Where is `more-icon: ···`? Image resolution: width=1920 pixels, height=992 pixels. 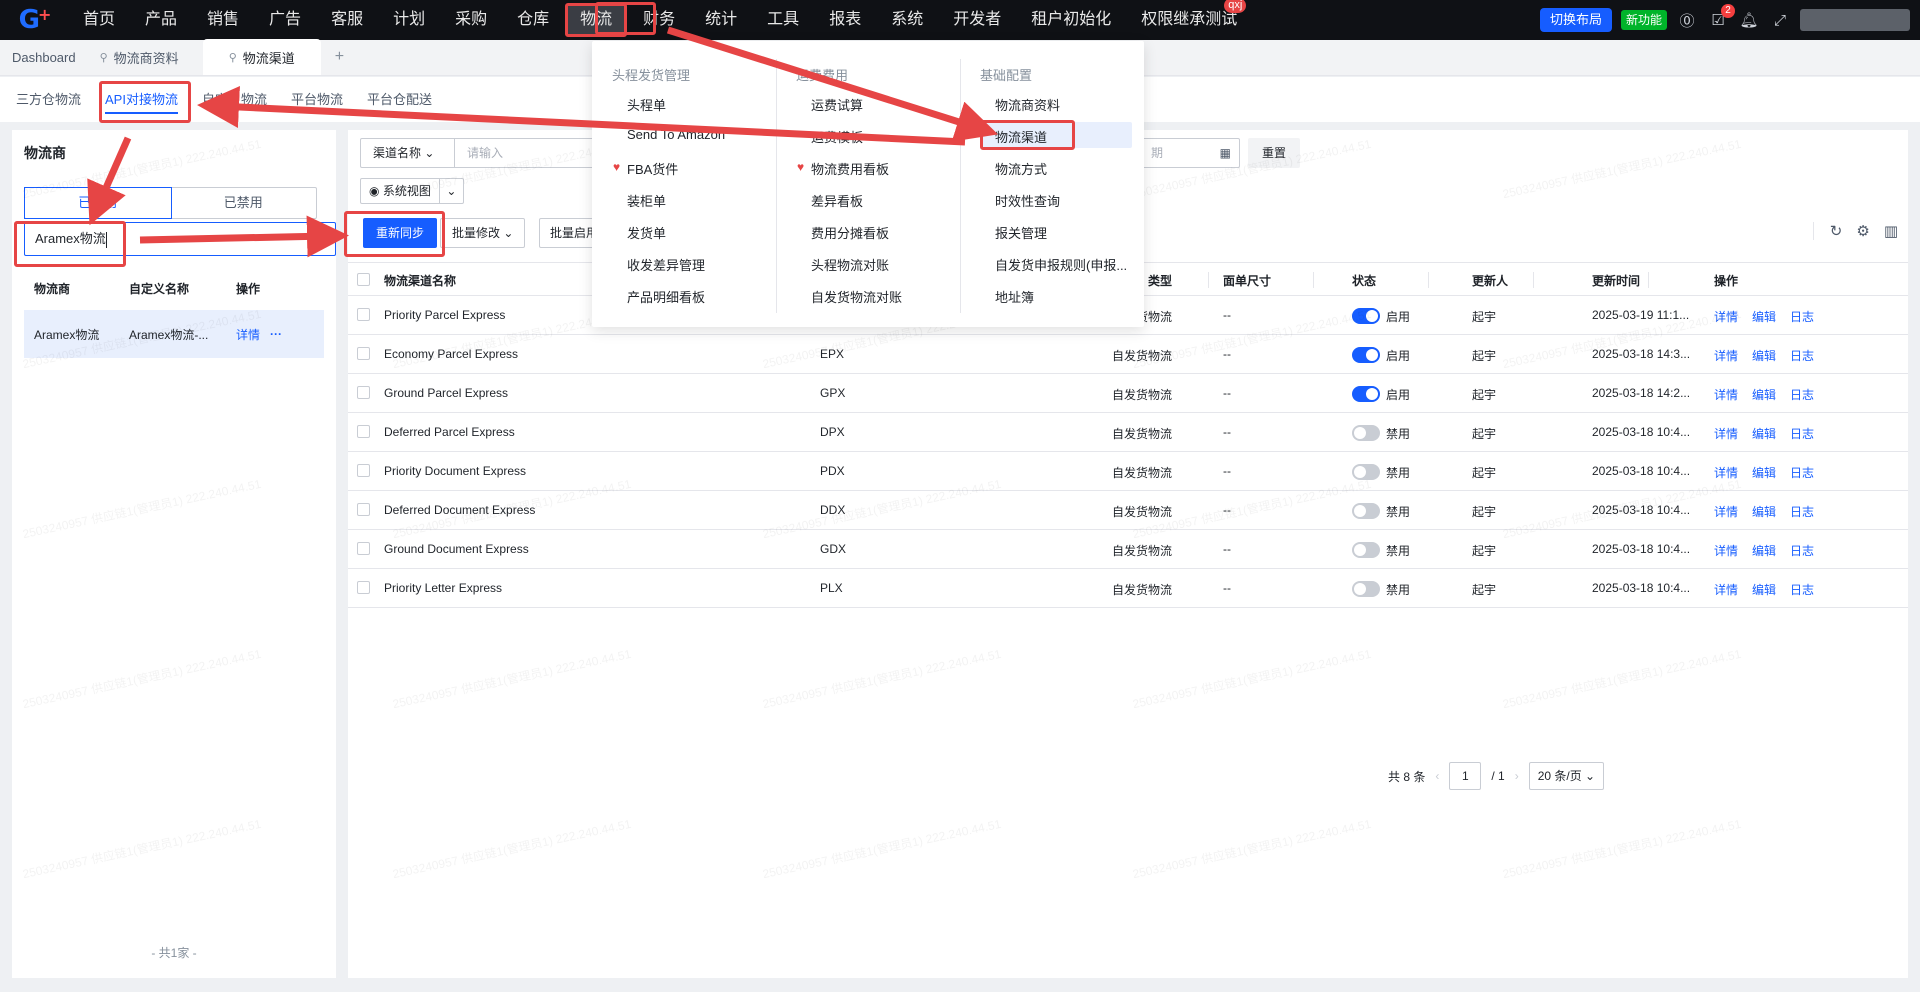
more-icon: ··· is located at coordinates (276, 334).